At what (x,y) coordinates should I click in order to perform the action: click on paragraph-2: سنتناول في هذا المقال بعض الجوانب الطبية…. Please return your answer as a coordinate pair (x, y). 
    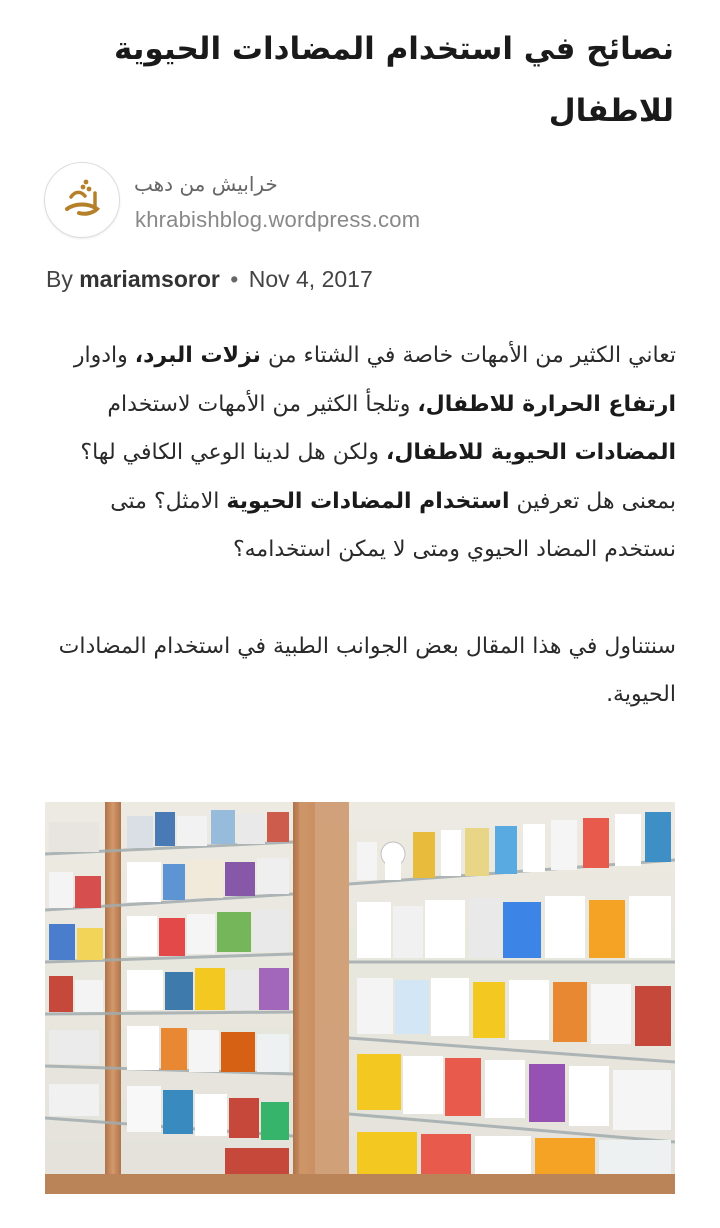
    Looking at the image, I should click on (367, 670).